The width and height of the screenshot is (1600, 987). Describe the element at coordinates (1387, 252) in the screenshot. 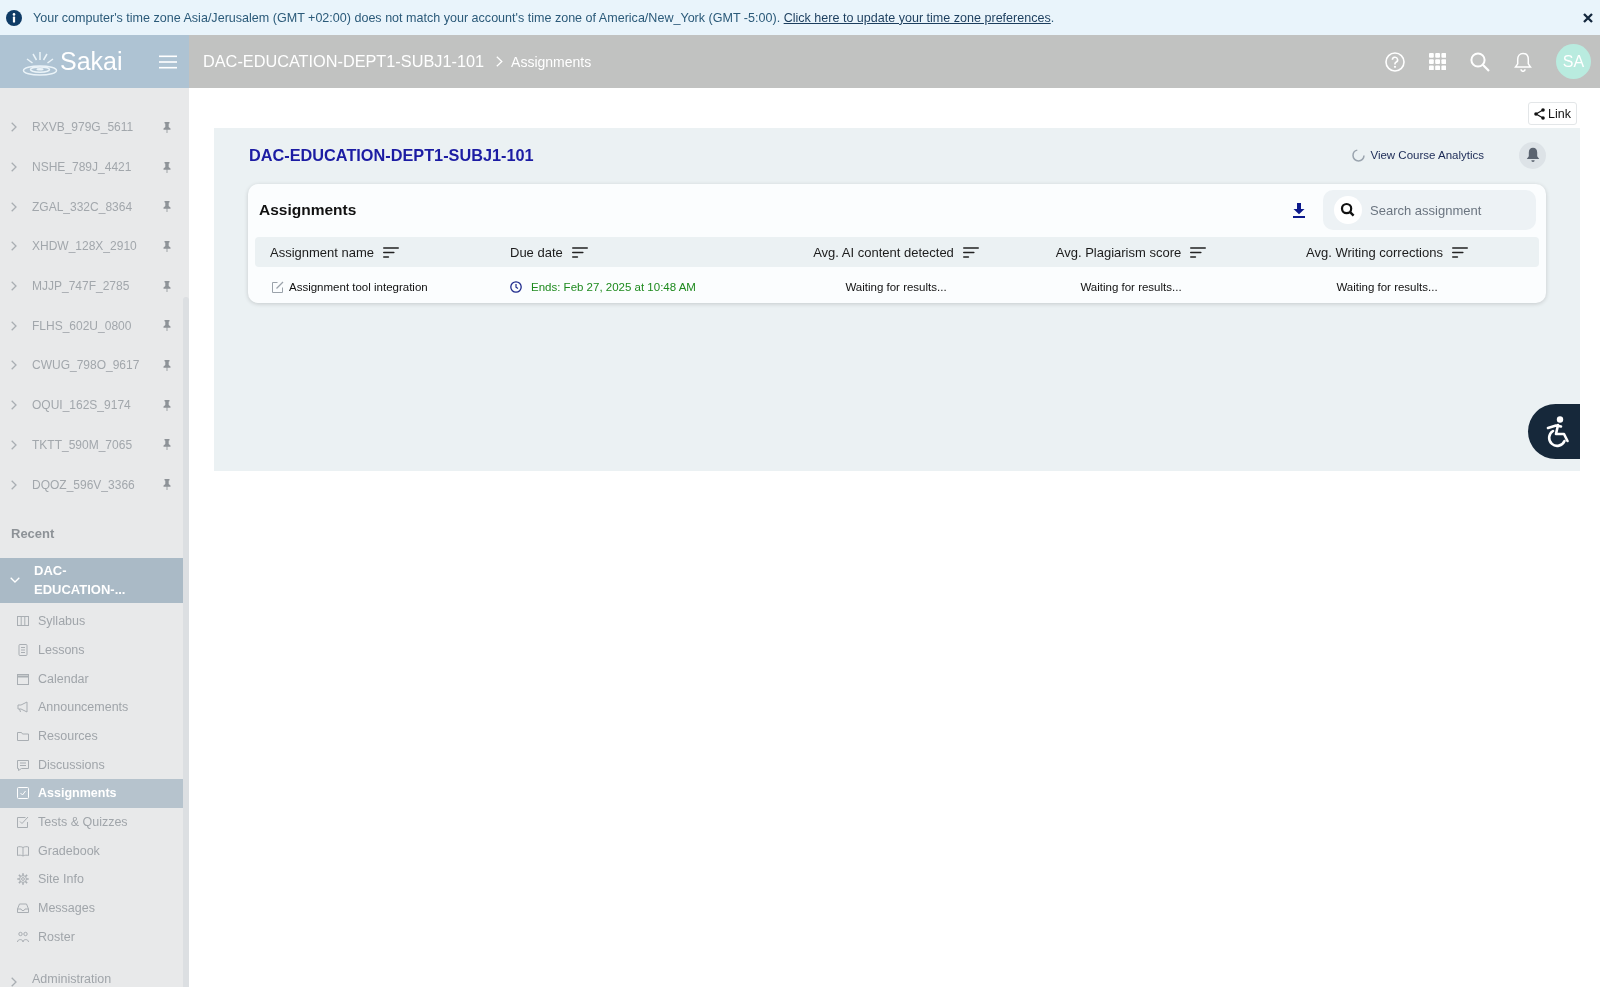

I see `column-header: Avg. Writing corrections` at that location.